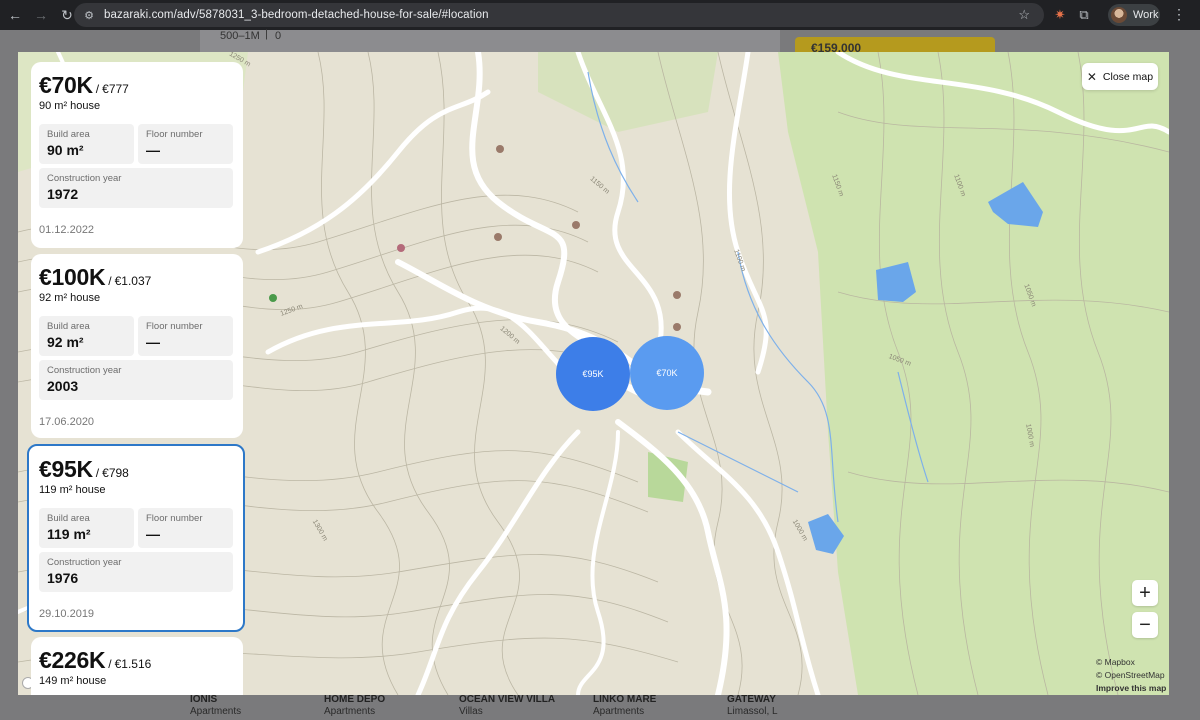  What do you see at coordinates (136, 188) in the screenshot?
I see `construction-year-cell: Construction year 1972` at bounding box center [136, 188].